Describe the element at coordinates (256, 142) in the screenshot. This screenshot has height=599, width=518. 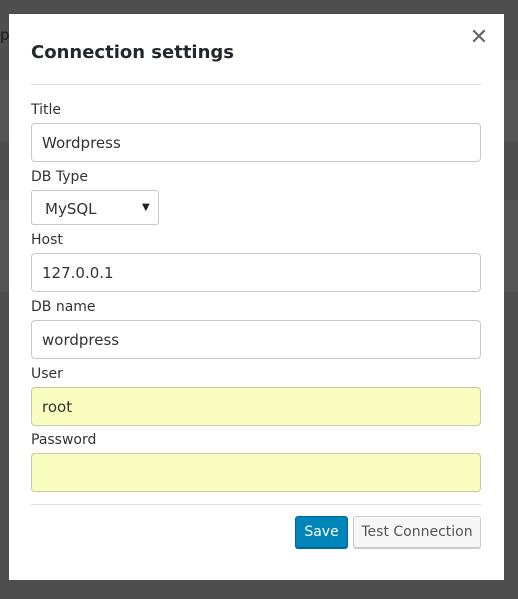
I see `title-input` at that location.